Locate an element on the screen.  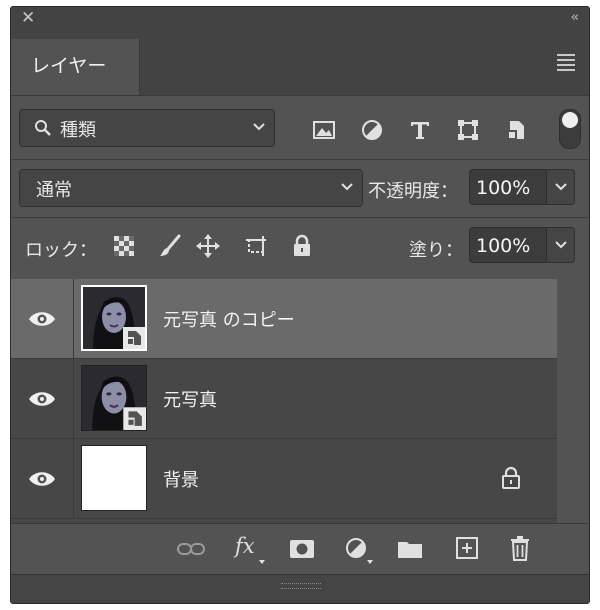
fill-input: 100% is located at coordinates (508, 245).